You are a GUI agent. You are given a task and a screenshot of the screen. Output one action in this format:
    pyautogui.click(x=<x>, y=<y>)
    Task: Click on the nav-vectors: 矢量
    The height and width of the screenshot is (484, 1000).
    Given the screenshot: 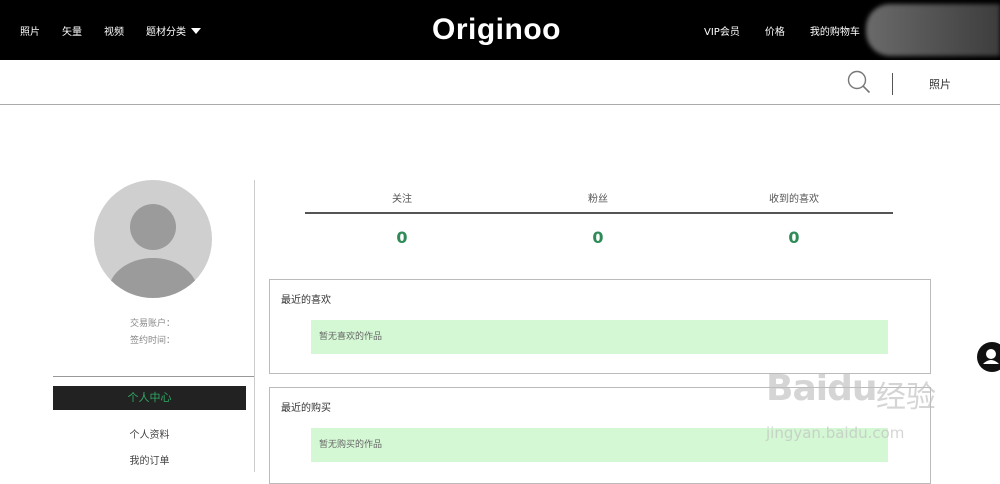 What is the action you would take?
    pyautogui.click(x=72, y=30)
    